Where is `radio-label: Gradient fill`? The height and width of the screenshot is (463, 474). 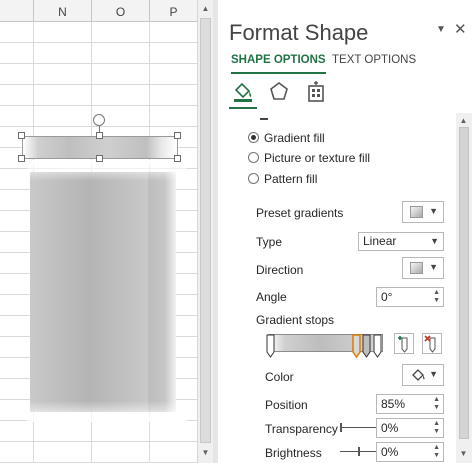
radio-label: Gradient fill is located at coordinates (294, 138).